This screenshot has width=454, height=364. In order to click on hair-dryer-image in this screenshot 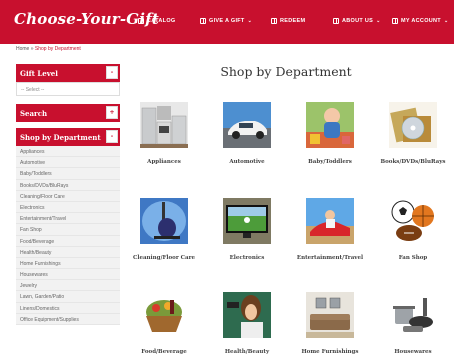, I will do `click(247, 315)`.